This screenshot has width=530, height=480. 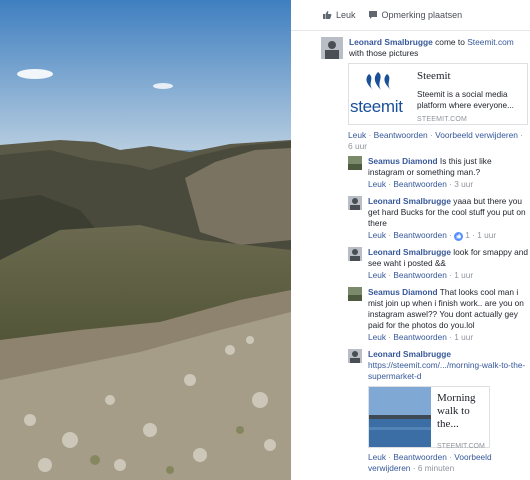 I want to click on like-label: Leuk, so click(x=346, y=15).